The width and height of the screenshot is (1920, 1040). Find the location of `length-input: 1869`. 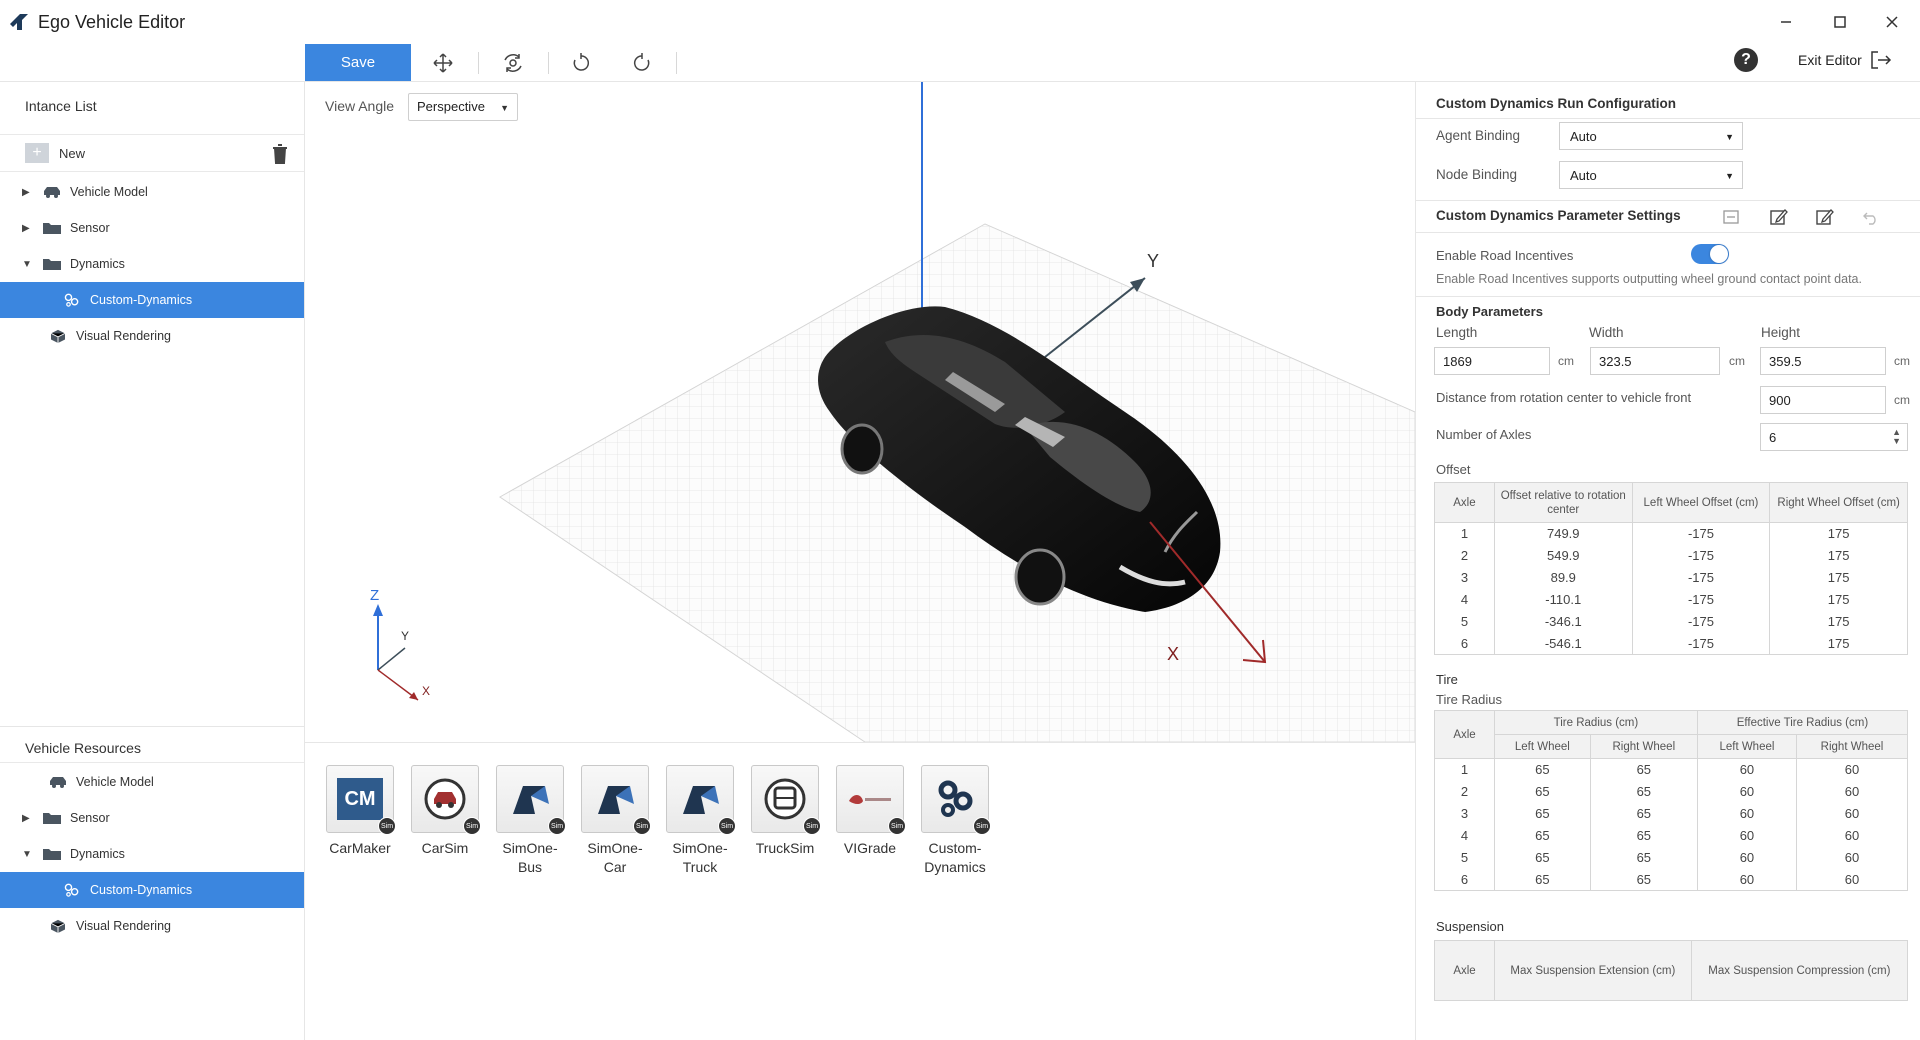

length-input: 1869 is located at coordinates (1492, 361).